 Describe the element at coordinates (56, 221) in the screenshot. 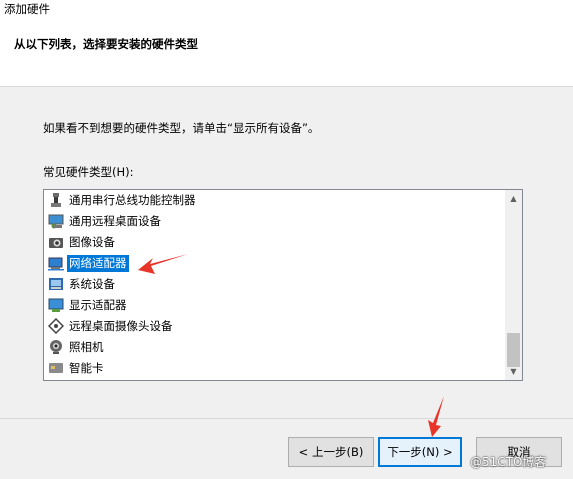

I see `remote-desktop-device-icon` at that location.